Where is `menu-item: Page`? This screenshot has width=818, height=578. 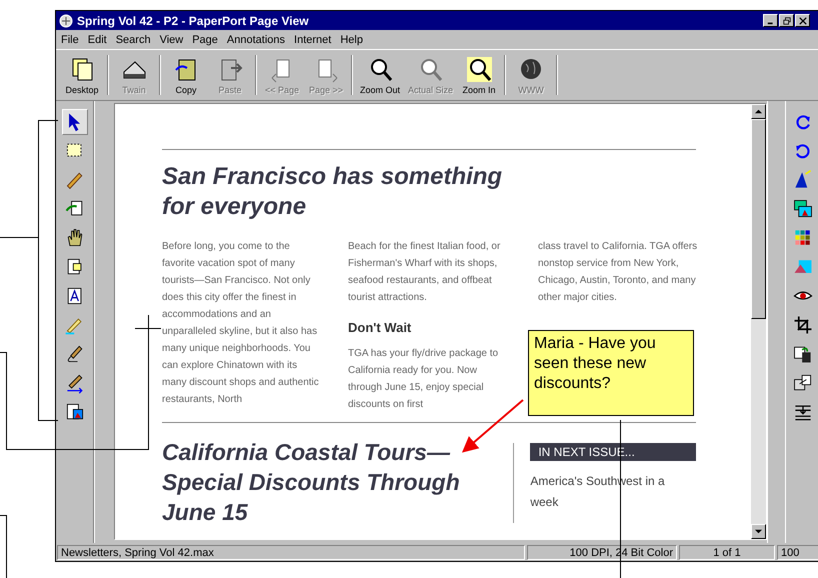 menu-item: Page is located at coordinates (205, 40).